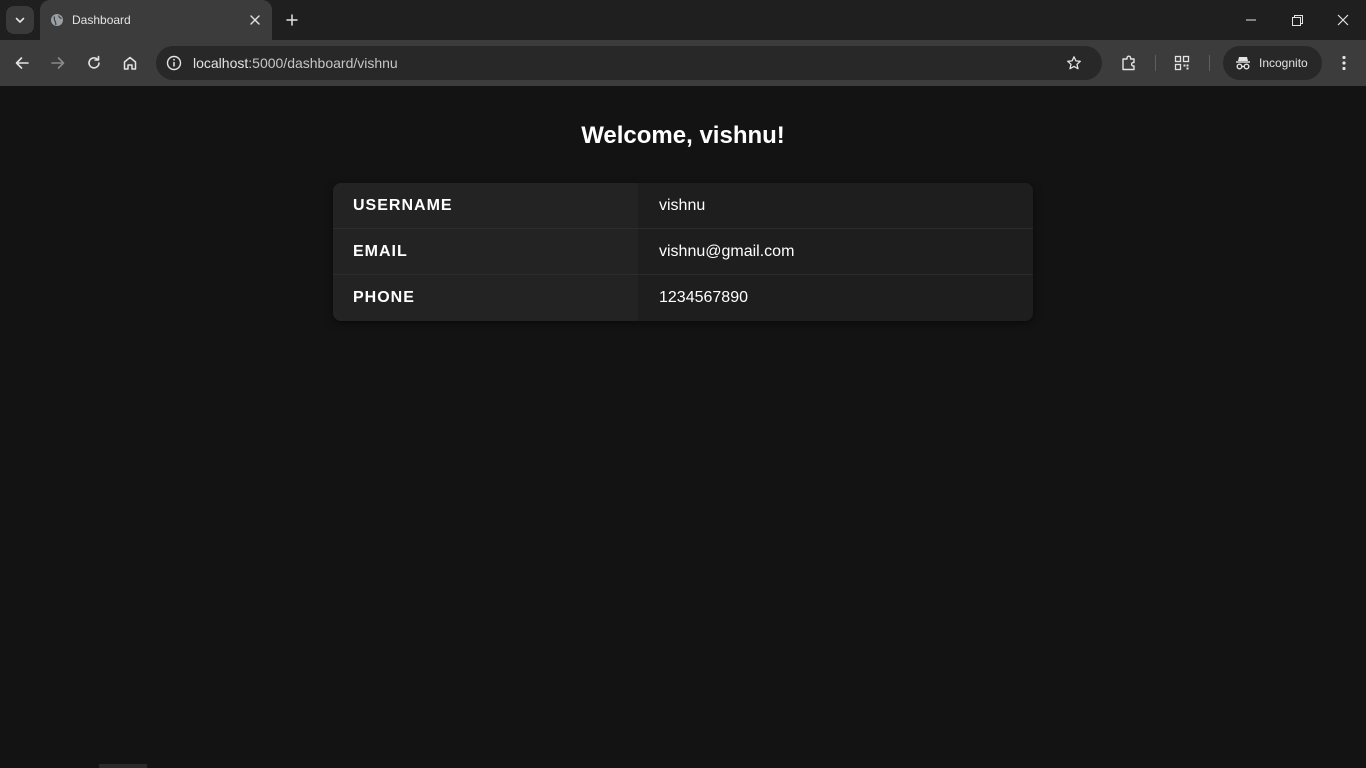  Describe the element at coordinates (174, 63) in the screenshot. I see `info-icon` at that location.